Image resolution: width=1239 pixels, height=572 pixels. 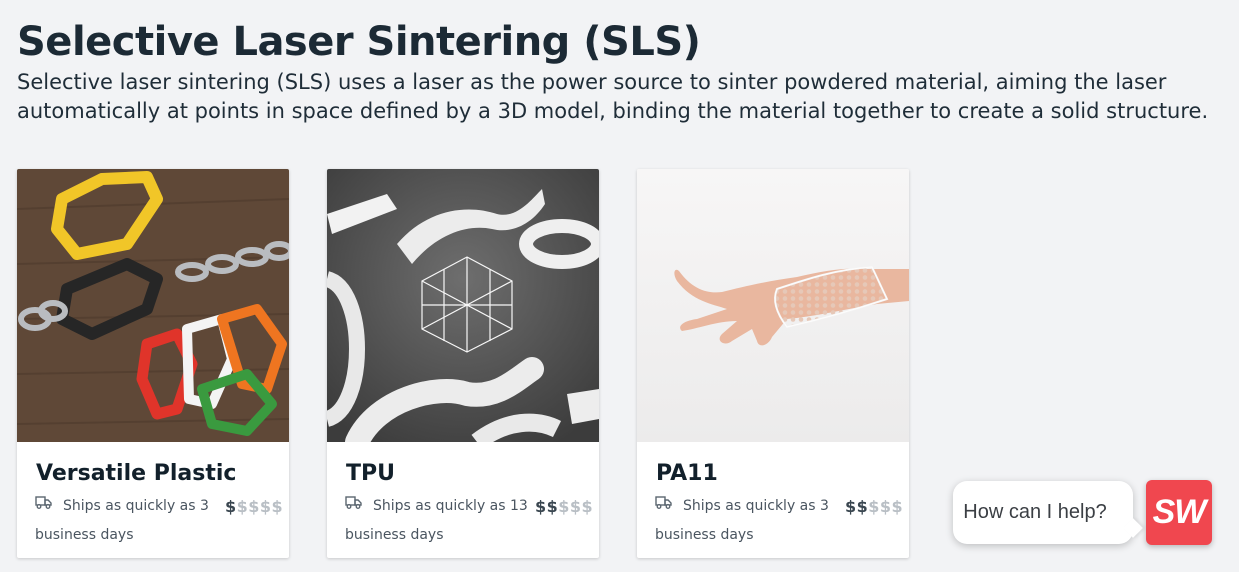 I want to click on price-active: $, so click(x=231, y=506).